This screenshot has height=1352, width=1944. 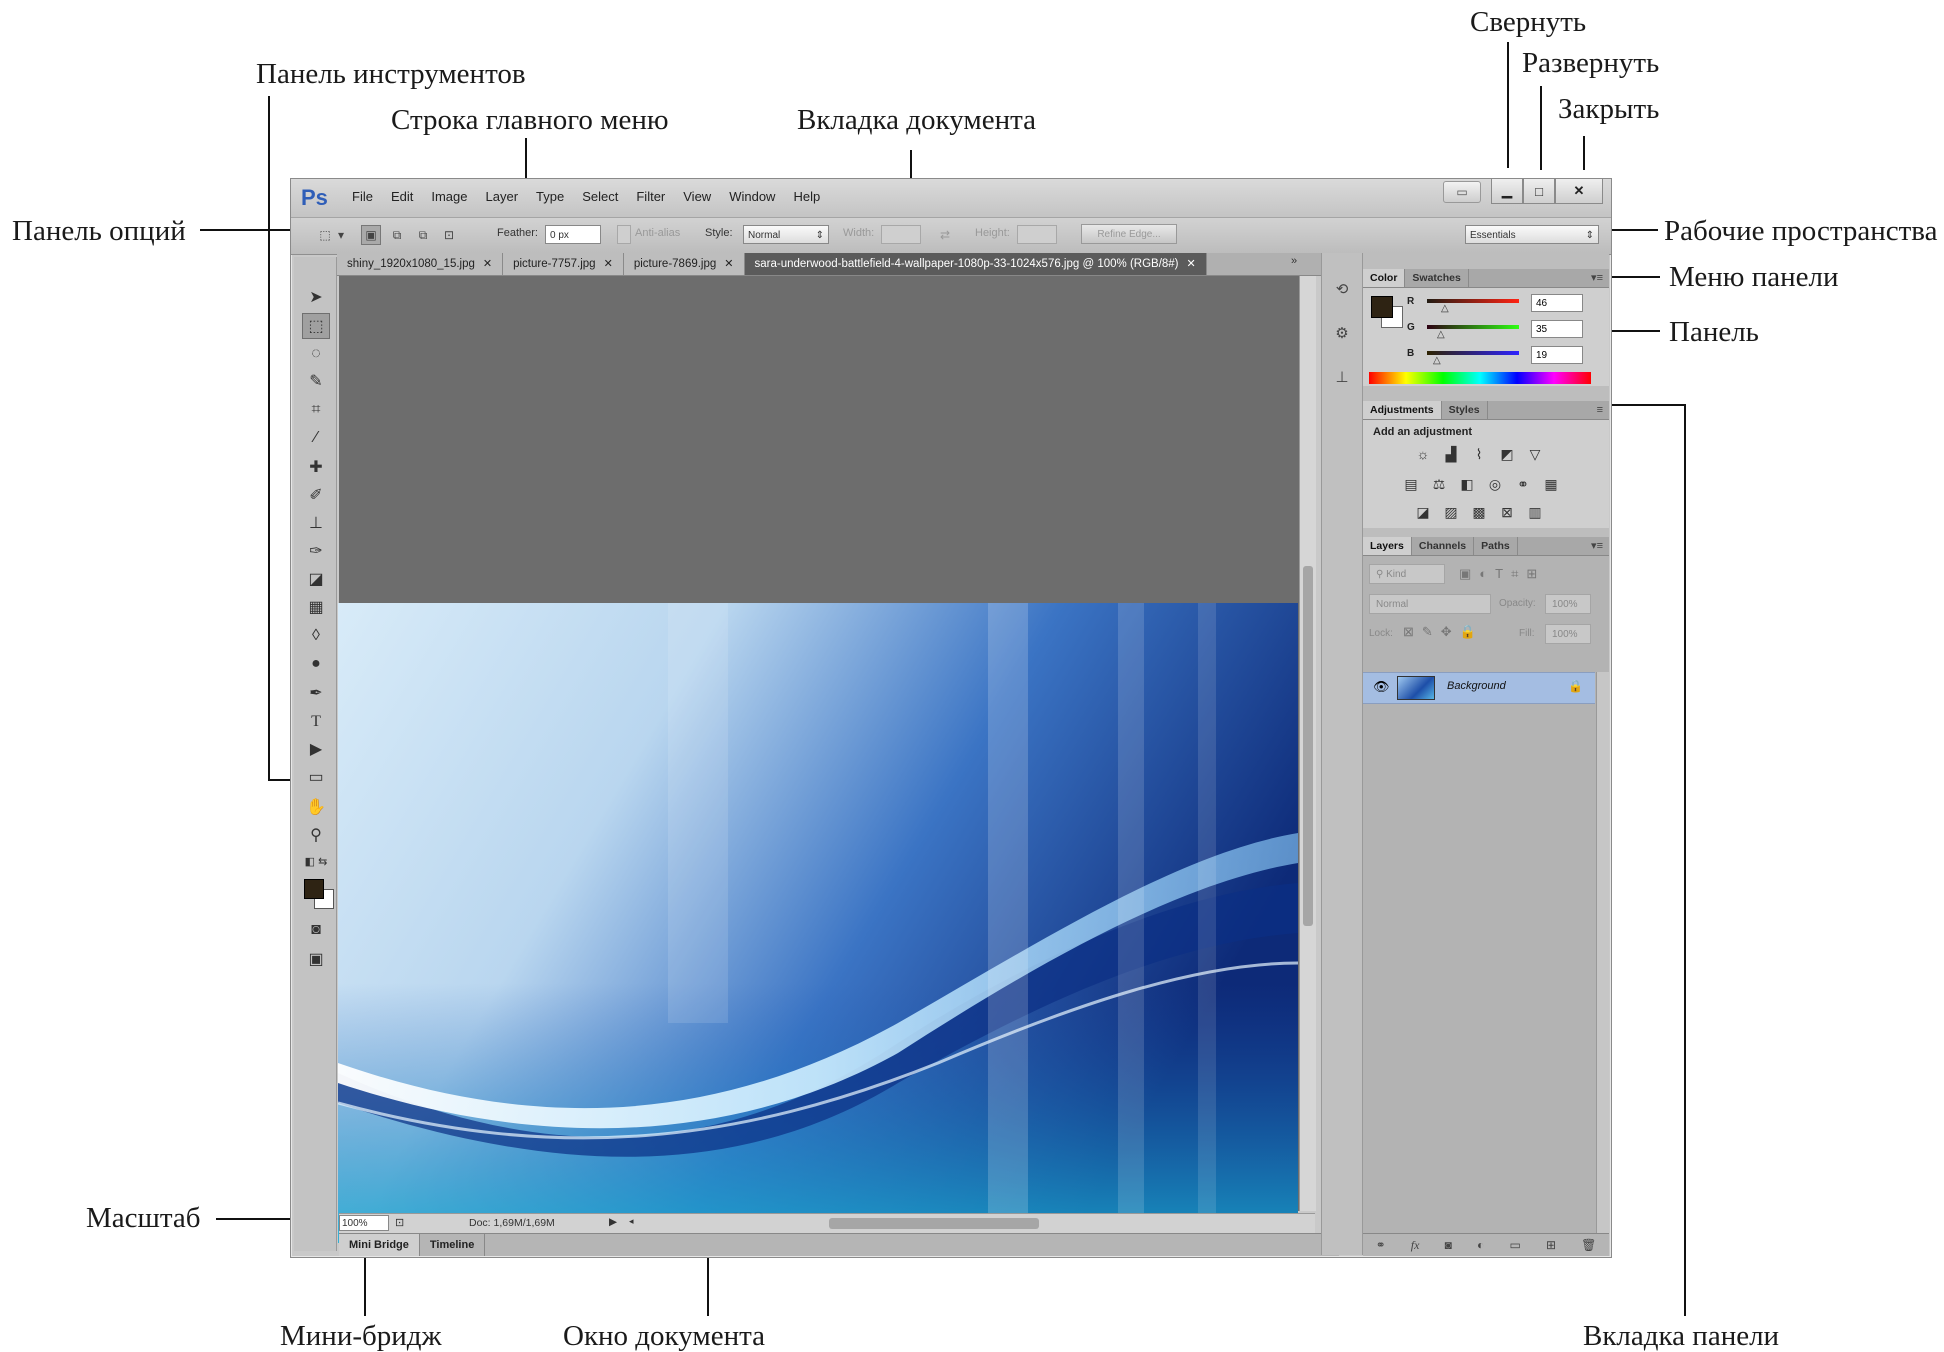 I want to click on gradient-map-icon: ▥, so click(x=1535, y=512).